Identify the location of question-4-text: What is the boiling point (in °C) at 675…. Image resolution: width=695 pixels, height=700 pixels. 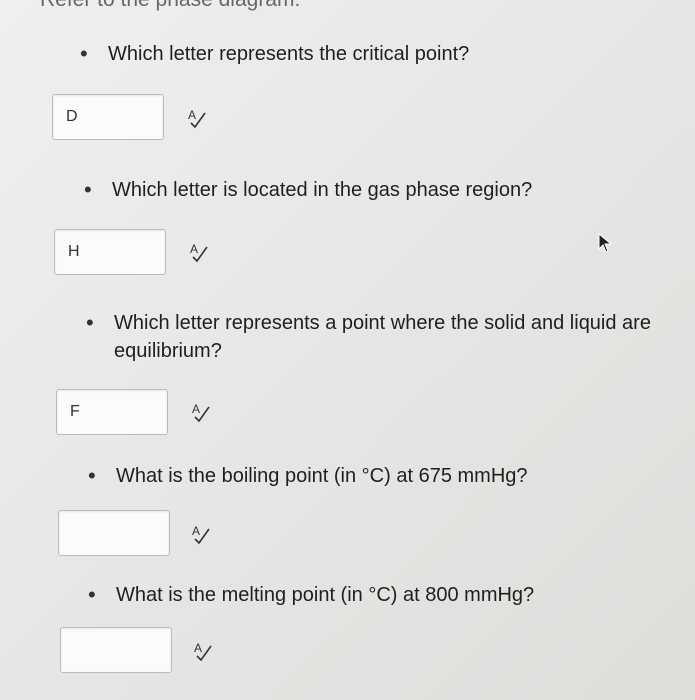
(322, 476).